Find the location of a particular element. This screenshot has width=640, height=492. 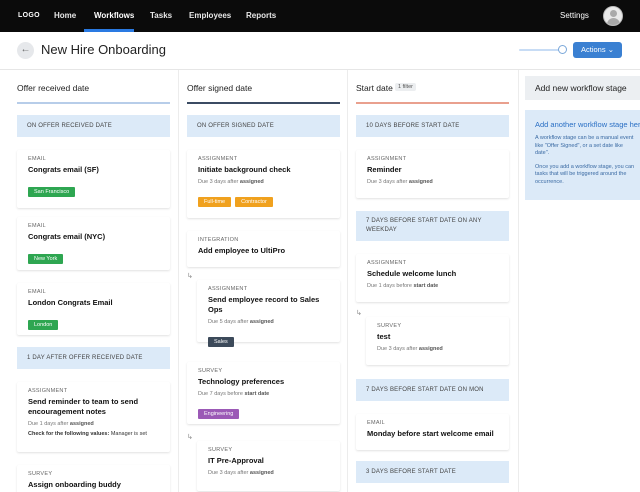

card-due: Due 5 days after assigned is located at coordinates (268, 322).